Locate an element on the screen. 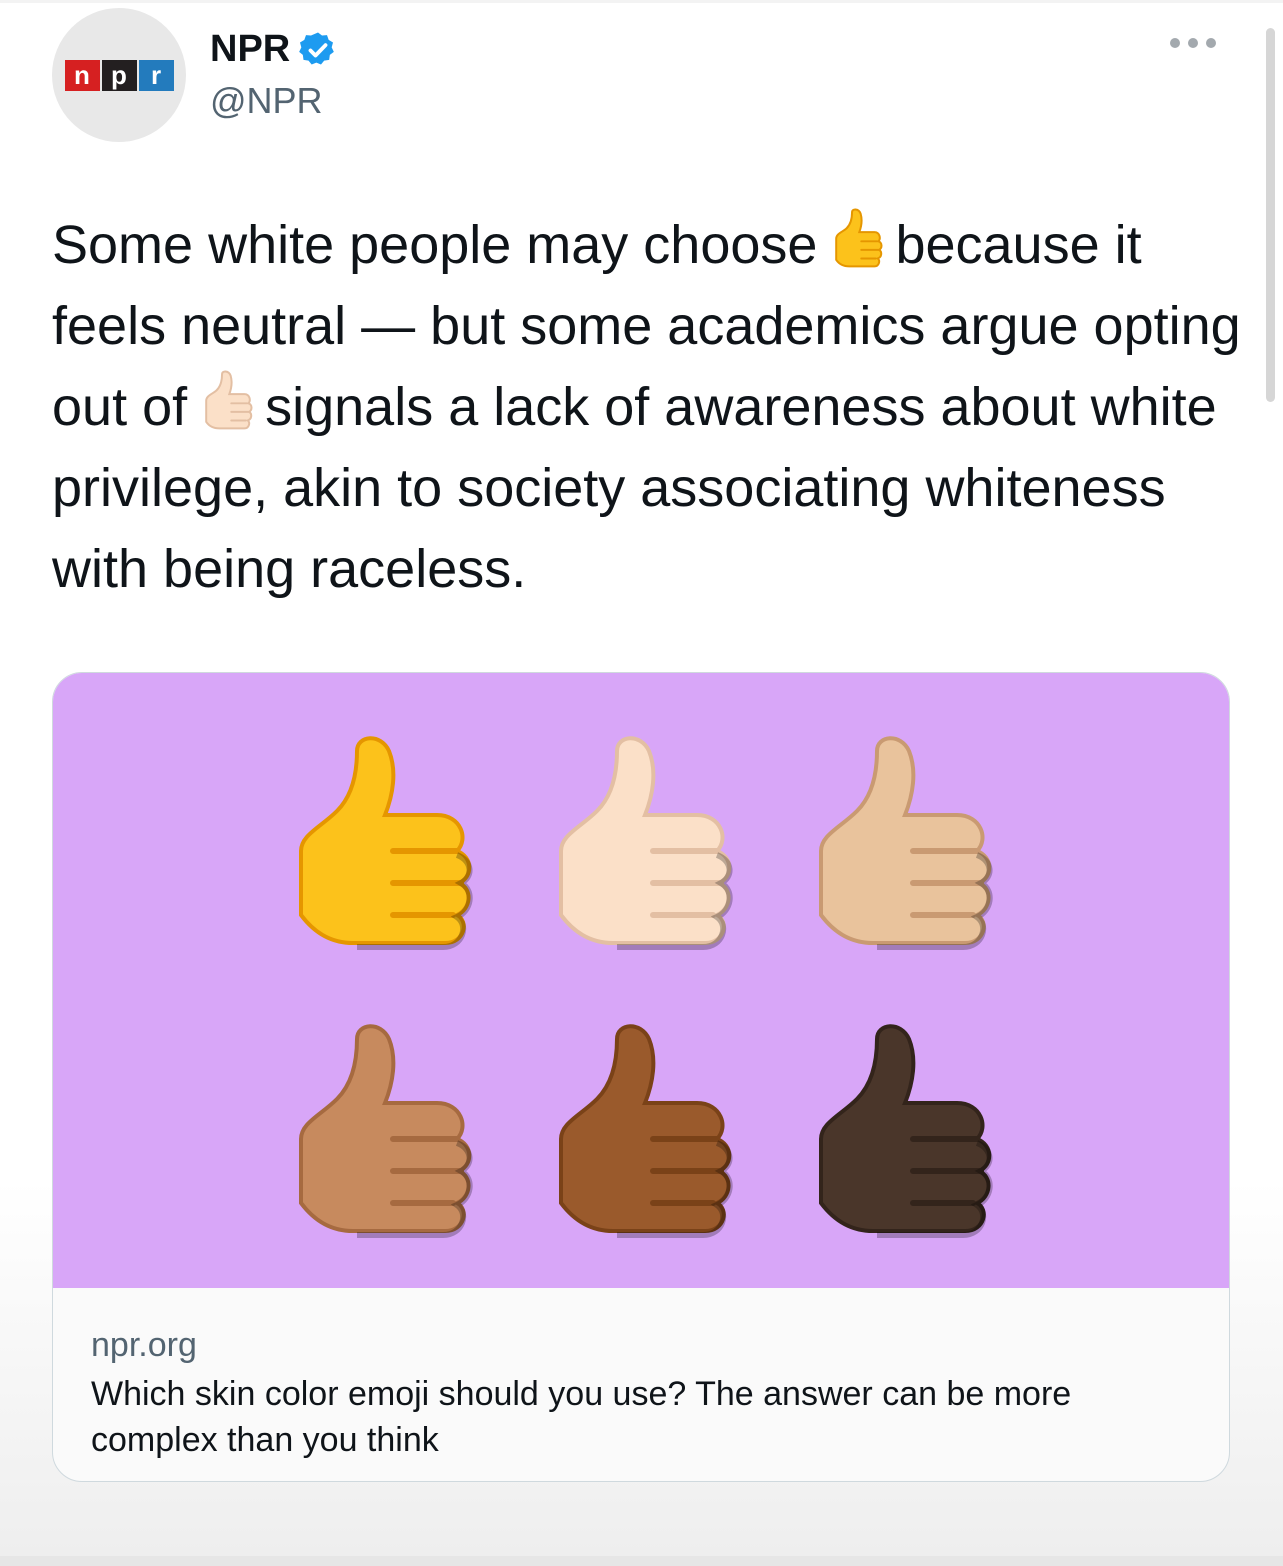 This screenshot has width=1283, height=1566. thumbs-up-default-yellow-icon is located at coordinates (859, 238).